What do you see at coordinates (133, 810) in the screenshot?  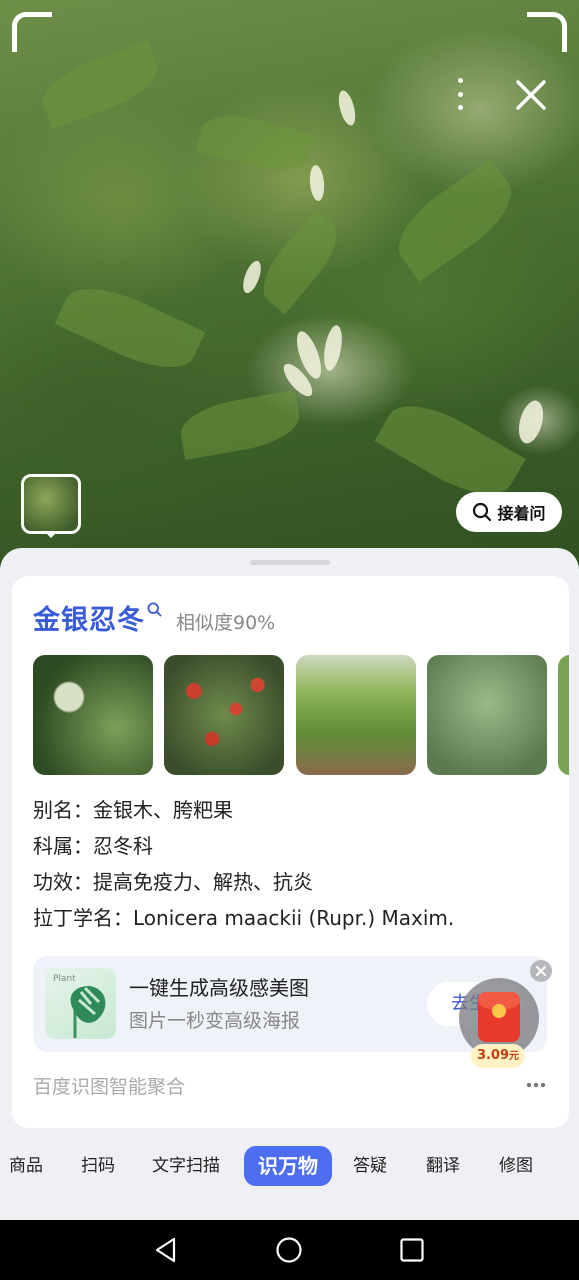 I see `alias-line: 别名：金银木、胯粑果` at bounding box center [133, 810].